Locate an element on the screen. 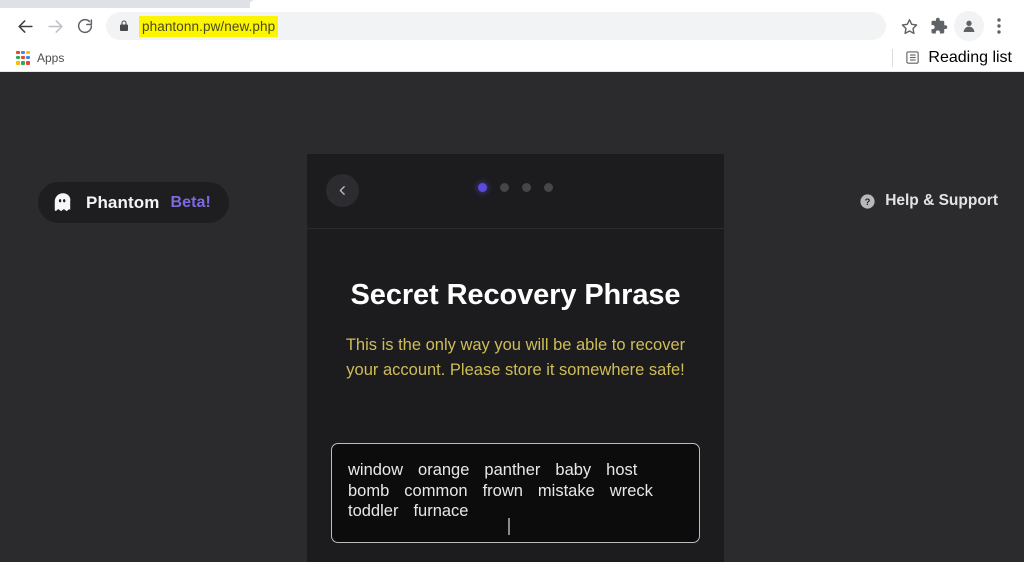 The height and width of the screenshot is (562, 1024). active-tab is located at coordinates (632, 4).